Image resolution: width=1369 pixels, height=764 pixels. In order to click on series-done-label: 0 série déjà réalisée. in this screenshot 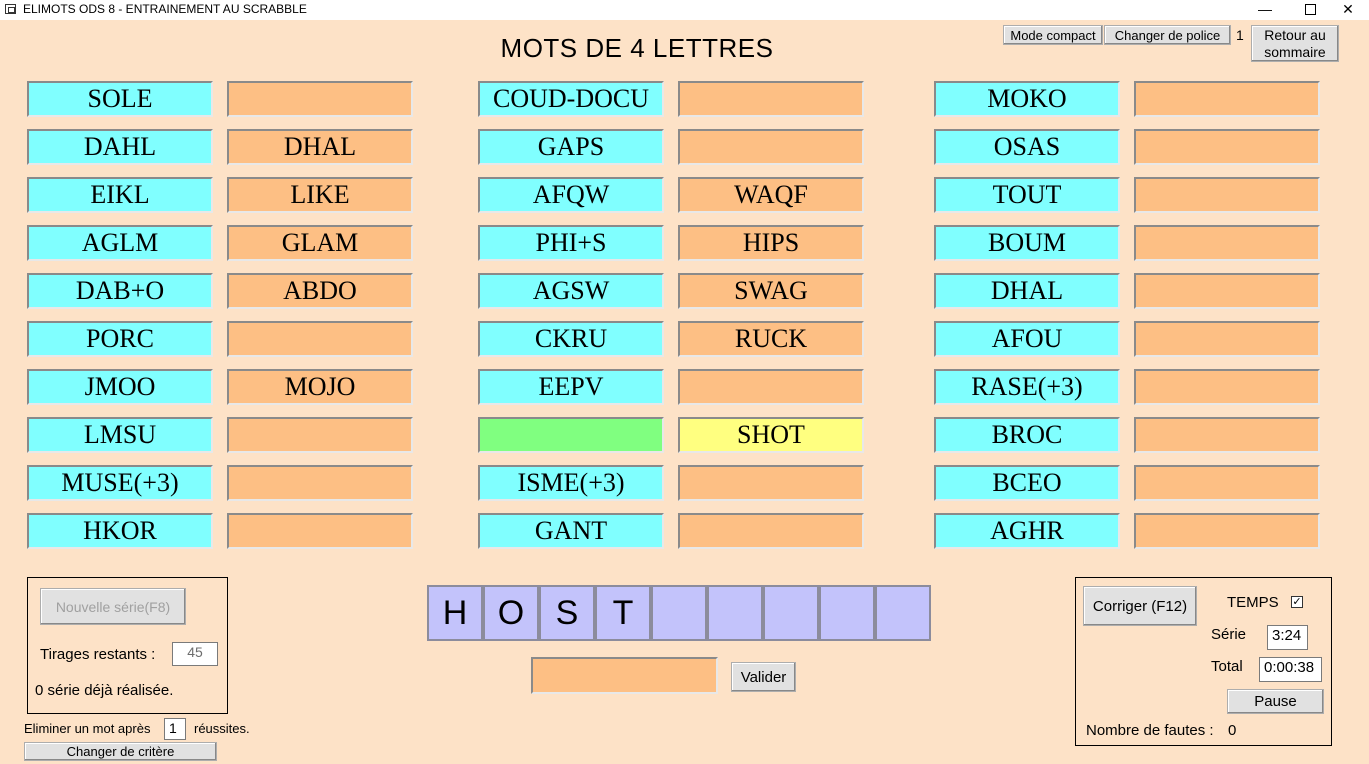, I will do `click(104, 690)`.